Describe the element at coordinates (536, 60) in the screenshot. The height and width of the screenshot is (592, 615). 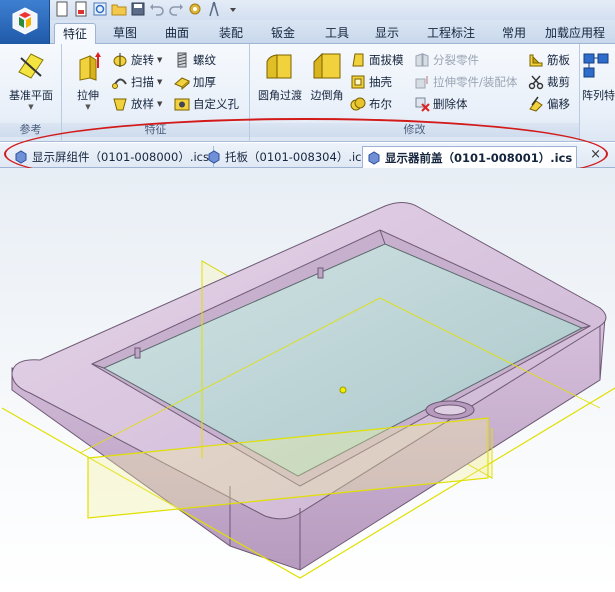
I see `rib-icon` at that location.